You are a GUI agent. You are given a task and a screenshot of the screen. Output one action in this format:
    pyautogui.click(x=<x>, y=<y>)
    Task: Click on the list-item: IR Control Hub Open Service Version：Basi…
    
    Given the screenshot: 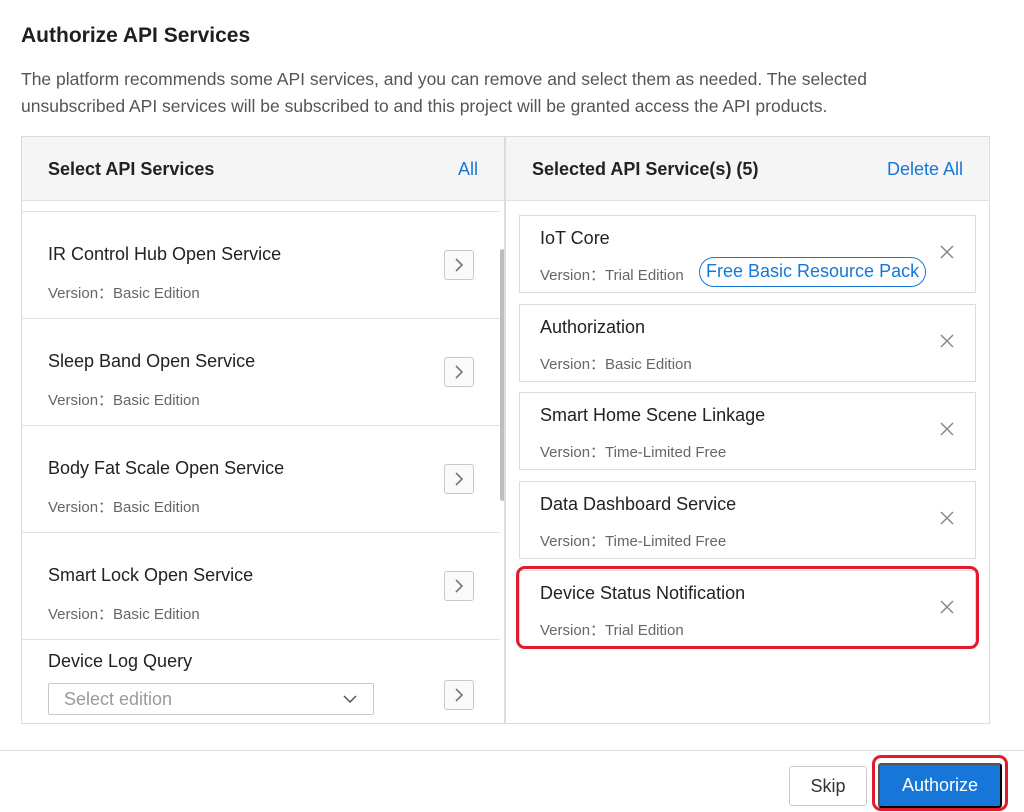 What is the action you would take?
    pyautogui.click(x=261, y=265)
    